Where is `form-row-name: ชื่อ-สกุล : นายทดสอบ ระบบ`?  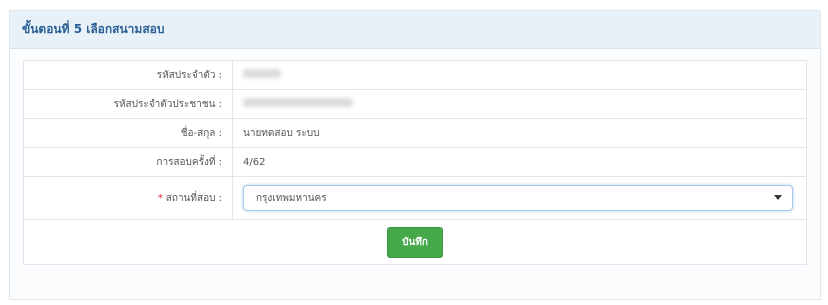 form-row-name: ชื่อ-สกุล : นายทดสอบ ระบบ is located at coordinates (415, 133).